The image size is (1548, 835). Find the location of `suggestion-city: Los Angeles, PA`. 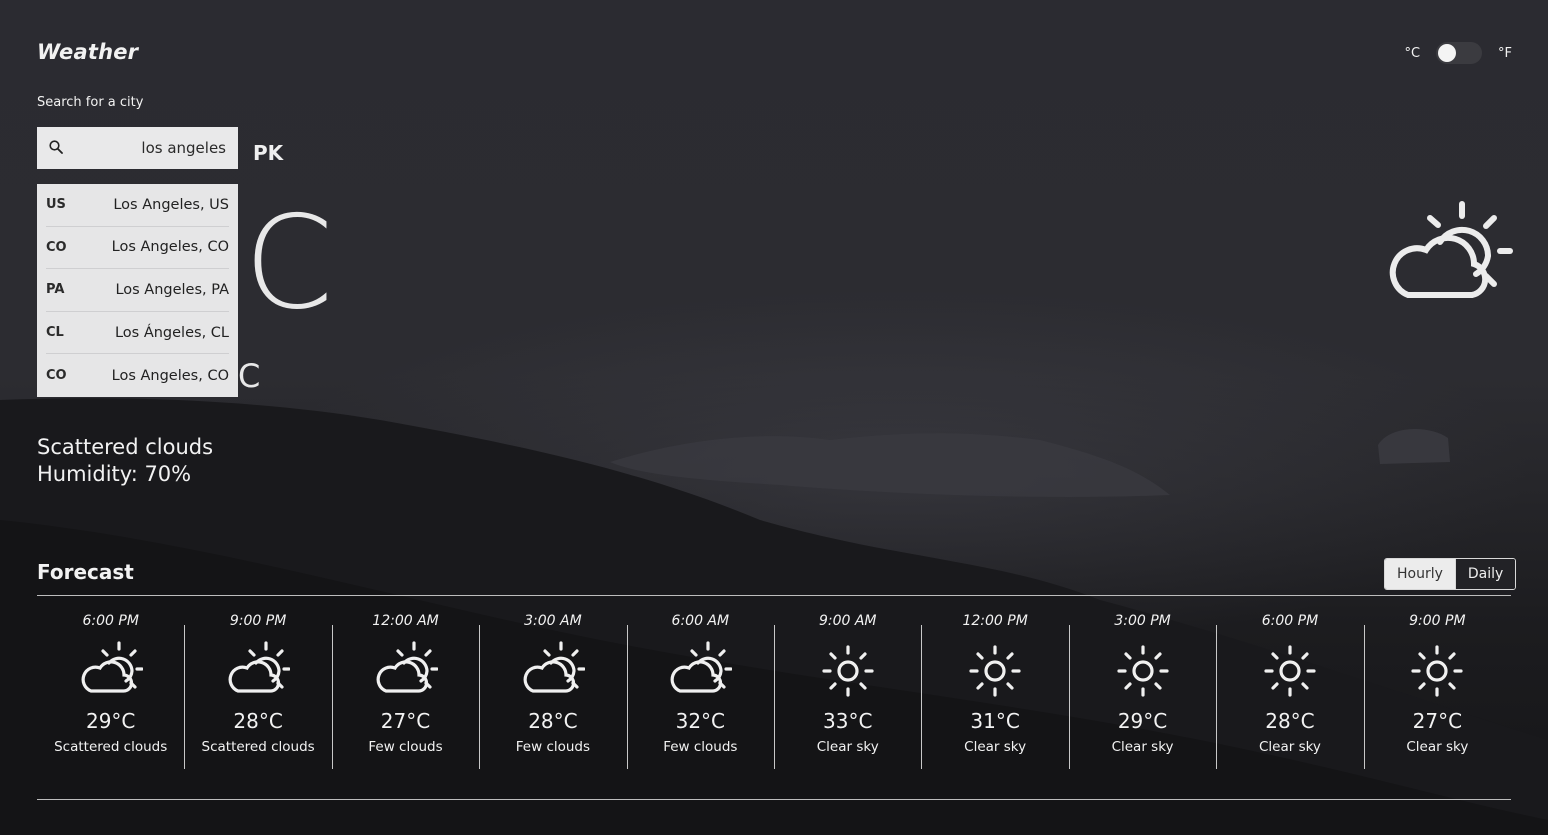

suggestion-city: Los Angeles, PA is located at coordinates (172, 289).